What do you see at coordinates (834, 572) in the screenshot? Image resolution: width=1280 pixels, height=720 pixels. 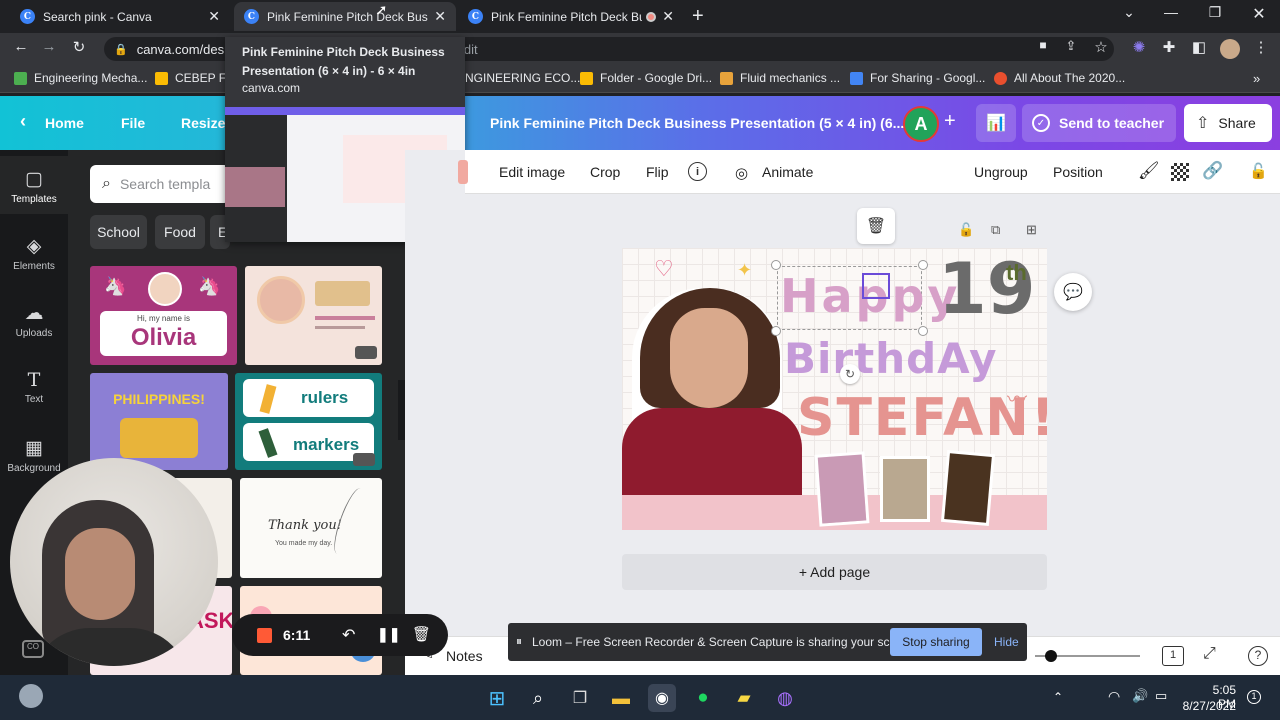 I see `add-page-button: + Add page` at bounding box center [834, 572].